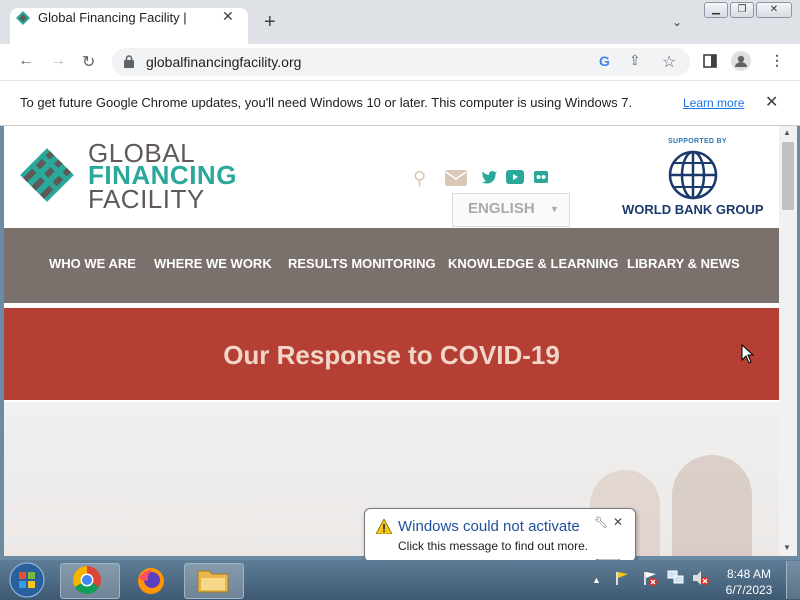  Describe the element at coordinates (635, 60) in the screenshot. I see `share-icon: ⇪` at that location.